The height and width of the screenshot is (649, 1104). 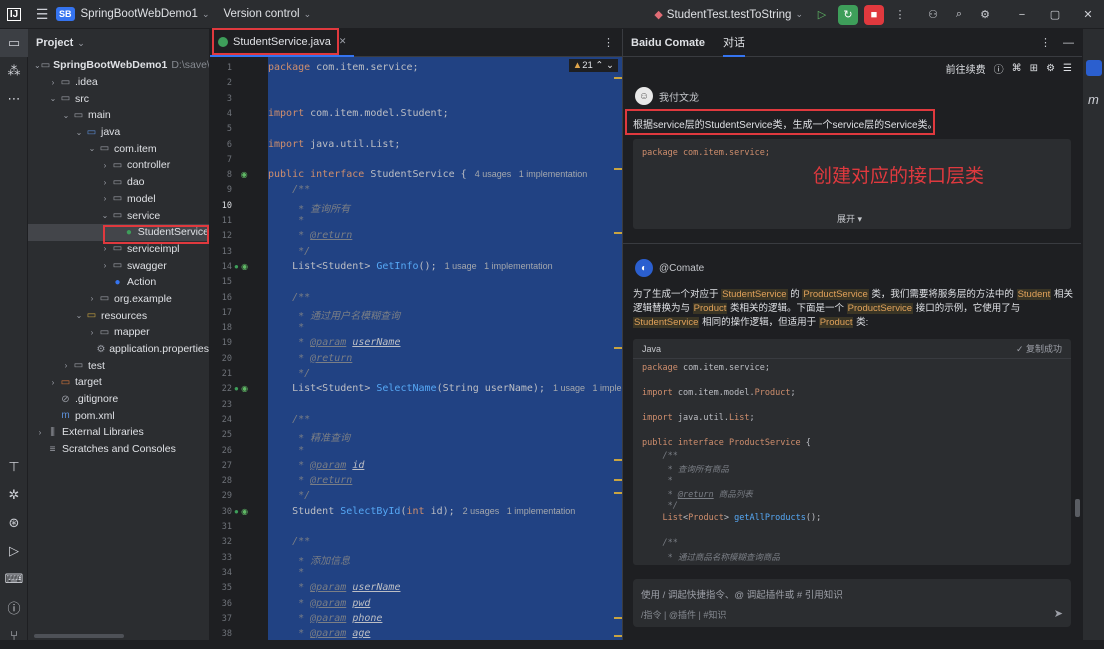 I want to click on debug-bug-icon: ✲, so click(x=14, y=495).